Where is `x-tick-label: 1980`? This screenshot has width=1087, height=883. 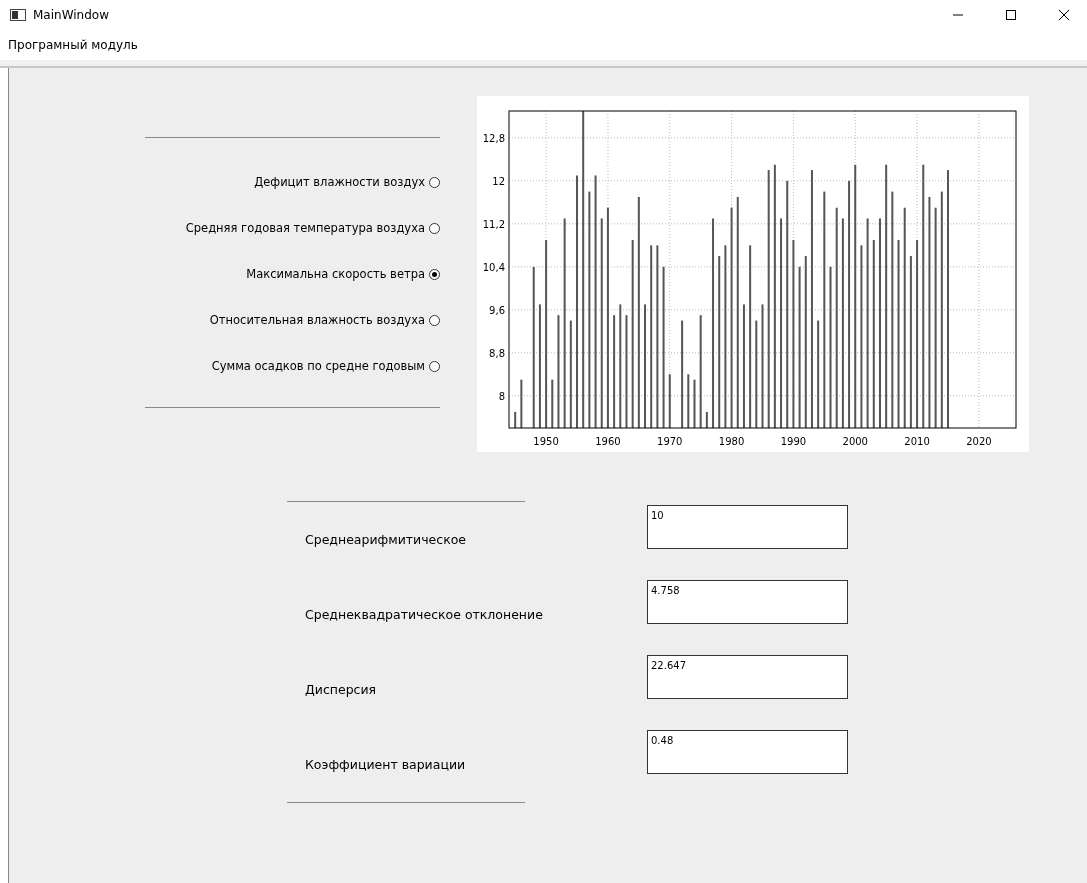 x-tick-label: 1980 is located at coordinates (731, 441).